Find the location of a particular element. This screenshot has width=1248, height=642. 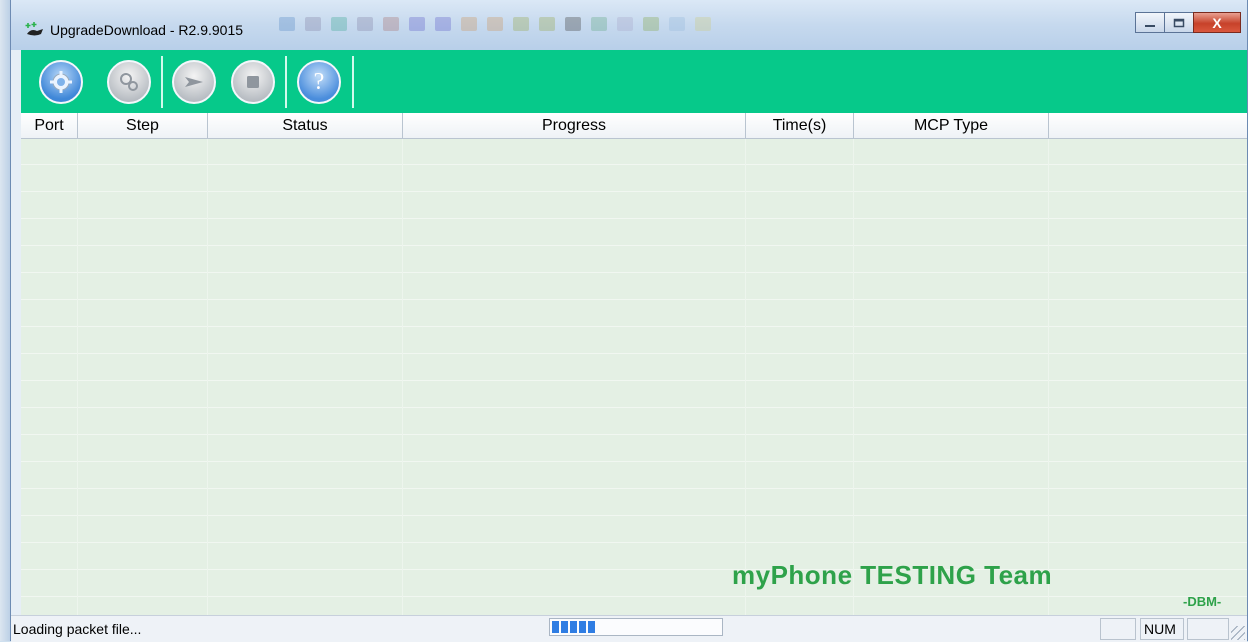

close-button: X is located at coordinates (1217, 22).